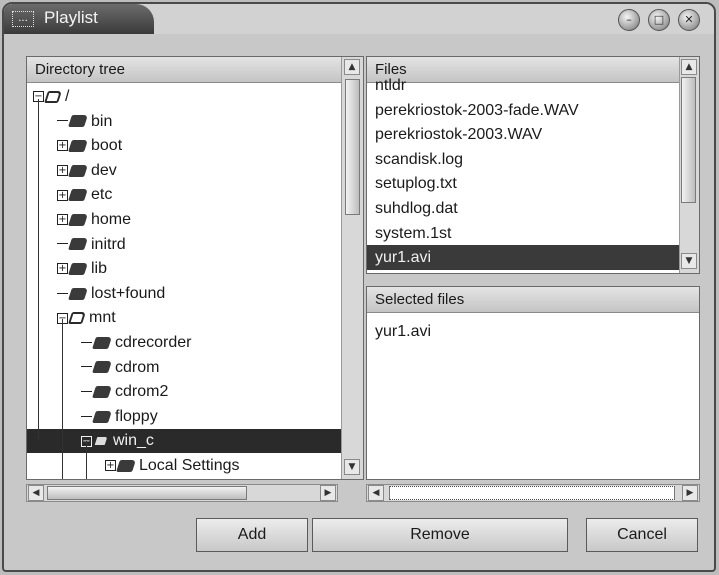  What do you see at coordinates (107, 146) in the screenshot?
I see `tree-item-label: boot` at bounding box center [107, 146].